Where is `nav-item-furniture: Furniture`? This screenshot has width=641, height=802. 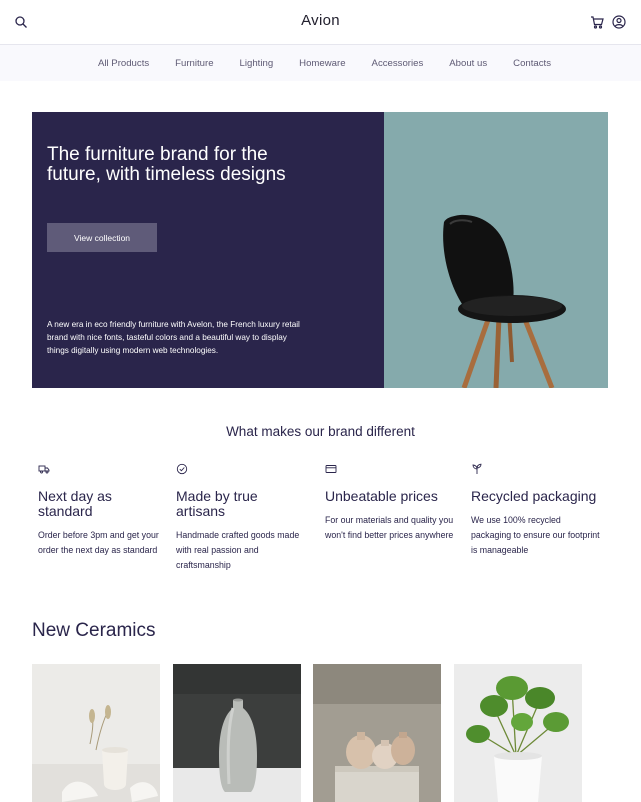
nav-item-furniture: Furniture is located at coordinates (194, 63).